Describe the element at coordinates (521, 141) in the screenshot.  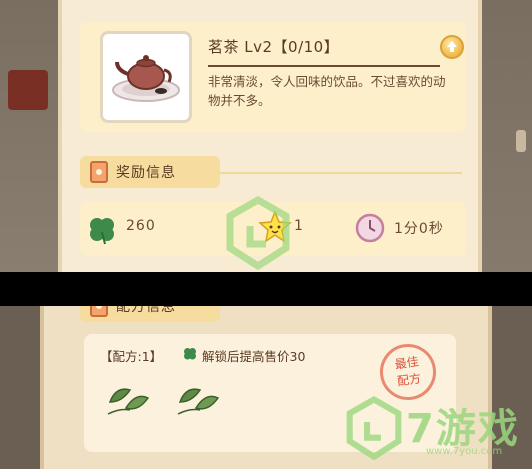
I see `background-knob` at that location.